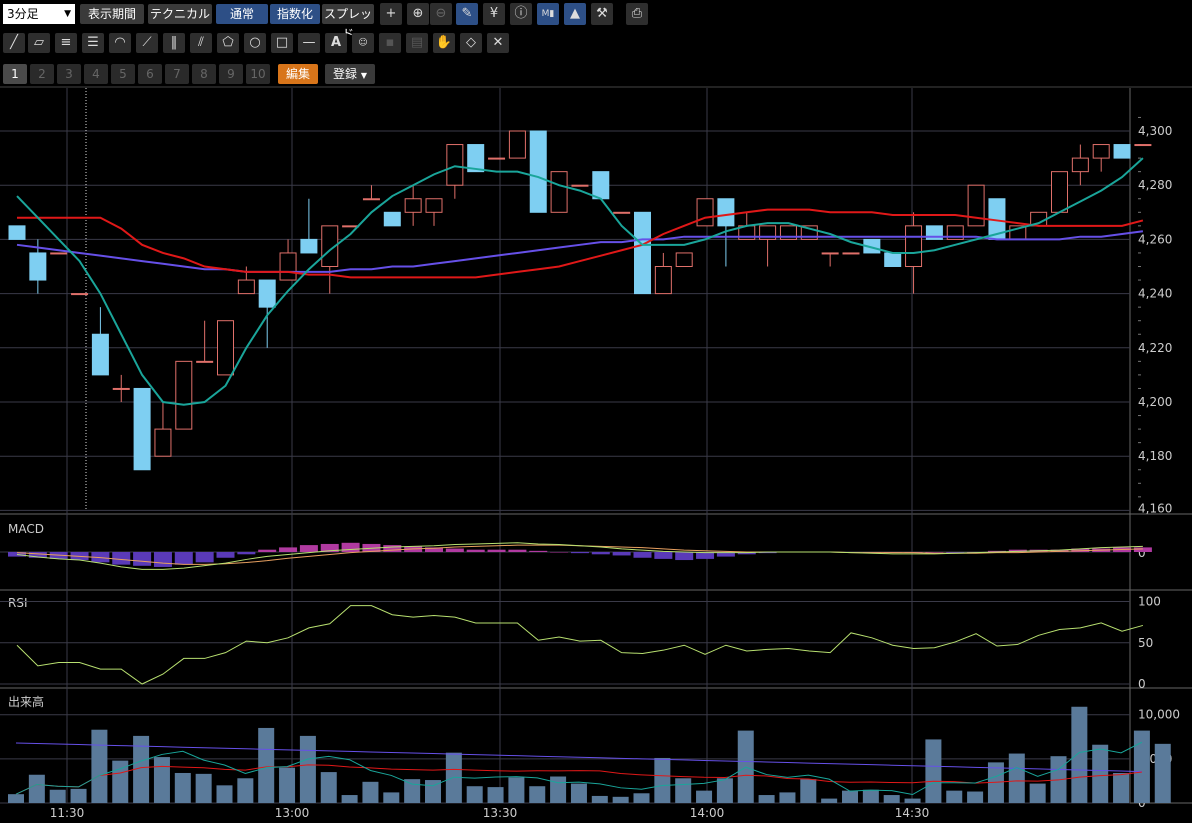 The height and width of the screenshot is (823, 1192). Describe the element at coordinates (67, 813) in the screenshot. I see `time-tick-label: 11:30` at that location.